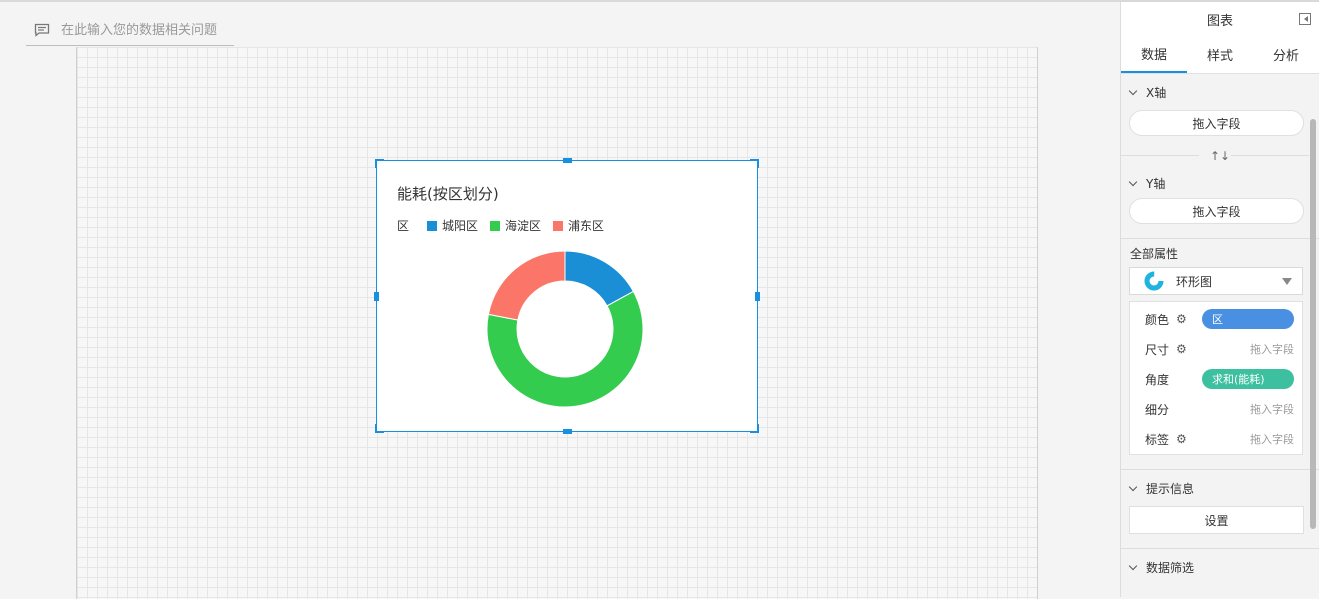 The width and height of the screenshot is (1319, 599). I want to click on chart-widget: 能耗(按区划分) 区 城阳区 海淀区 浦东区, so click(567, 296).